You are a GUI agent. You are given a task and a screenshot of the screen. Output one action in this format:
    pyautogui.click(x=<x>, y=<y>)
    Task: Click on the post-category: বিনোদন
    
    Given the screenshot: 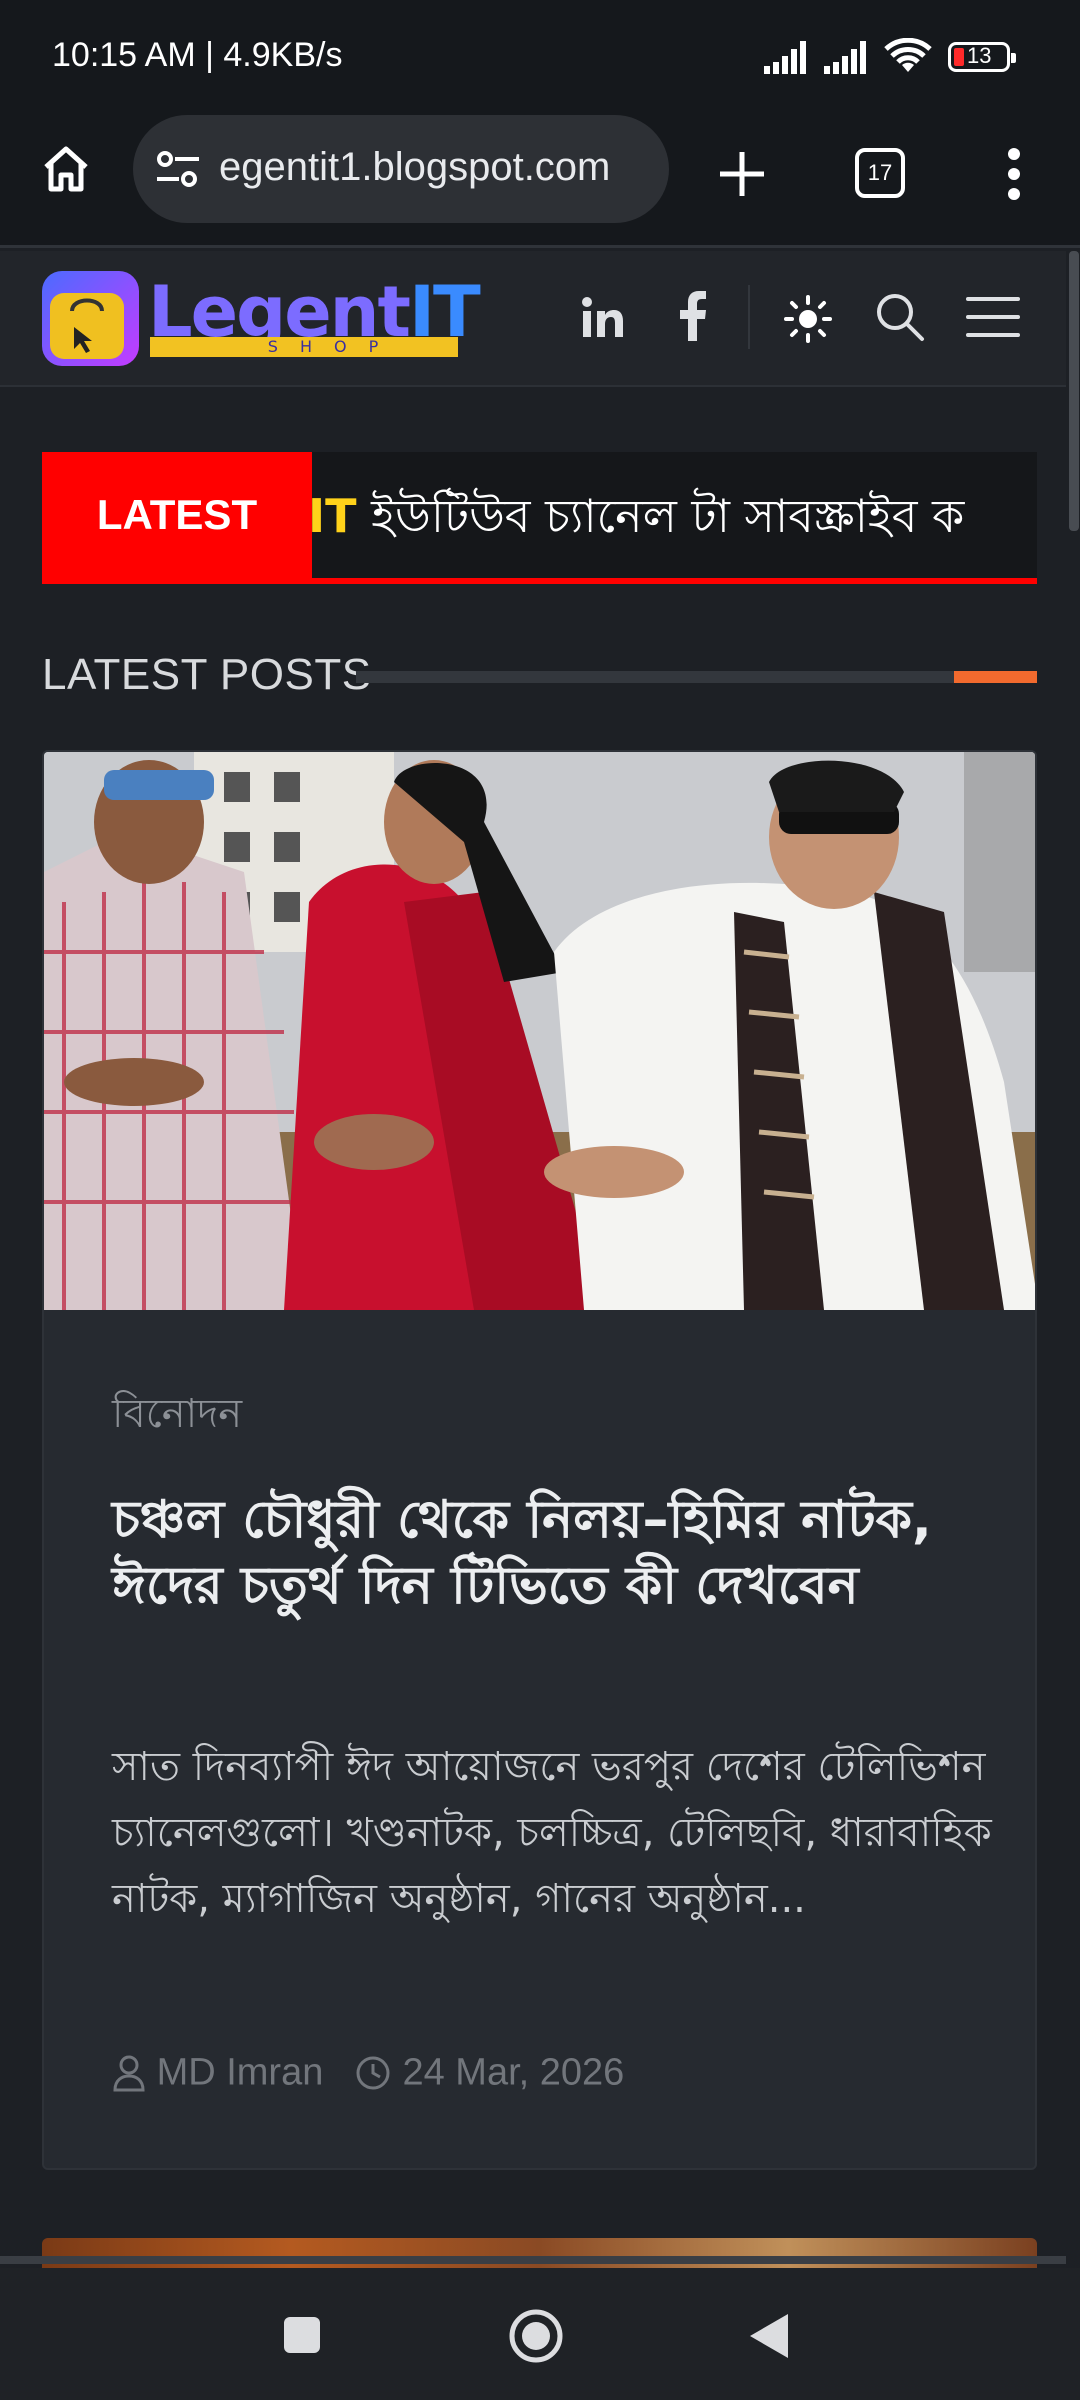 What is the action you would take?
    pyautogui.click(x=177, y=1415)
    